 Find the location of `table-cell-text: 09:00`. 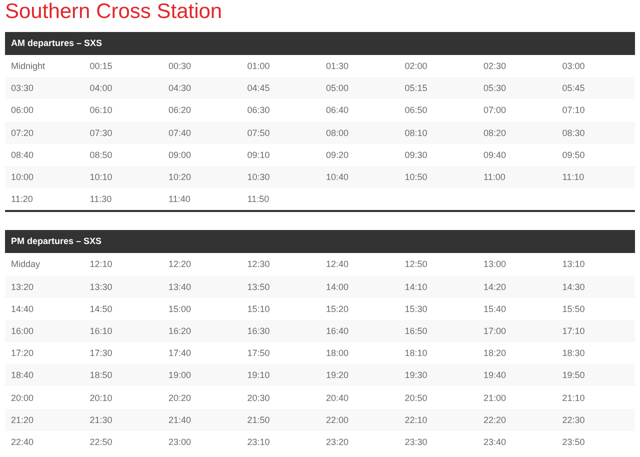

table-cell-text: 09:00 is located at coordinates (180, 155).